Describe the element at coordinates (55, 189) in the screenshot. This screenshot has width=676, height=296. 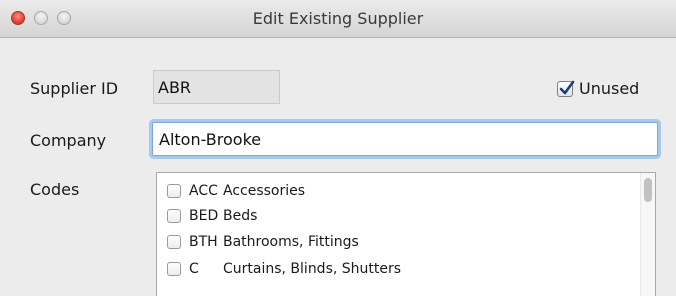
I see `codes-label: Codes` at that location.